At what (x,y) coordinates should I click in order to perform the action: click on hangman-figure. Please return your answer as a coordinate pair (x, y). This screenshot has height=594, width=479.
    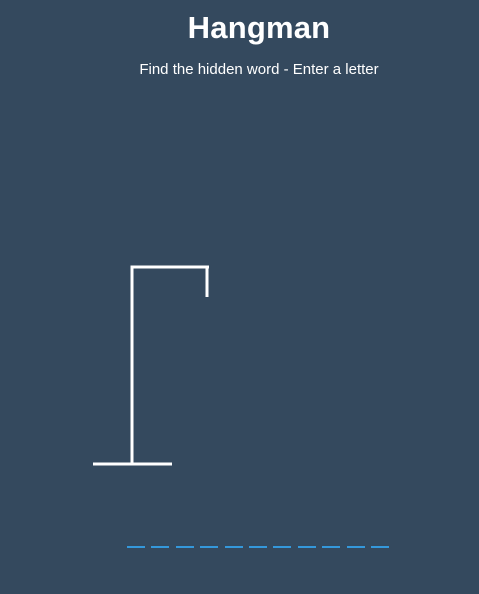
    Looking at the image, I should click on (151, 365).